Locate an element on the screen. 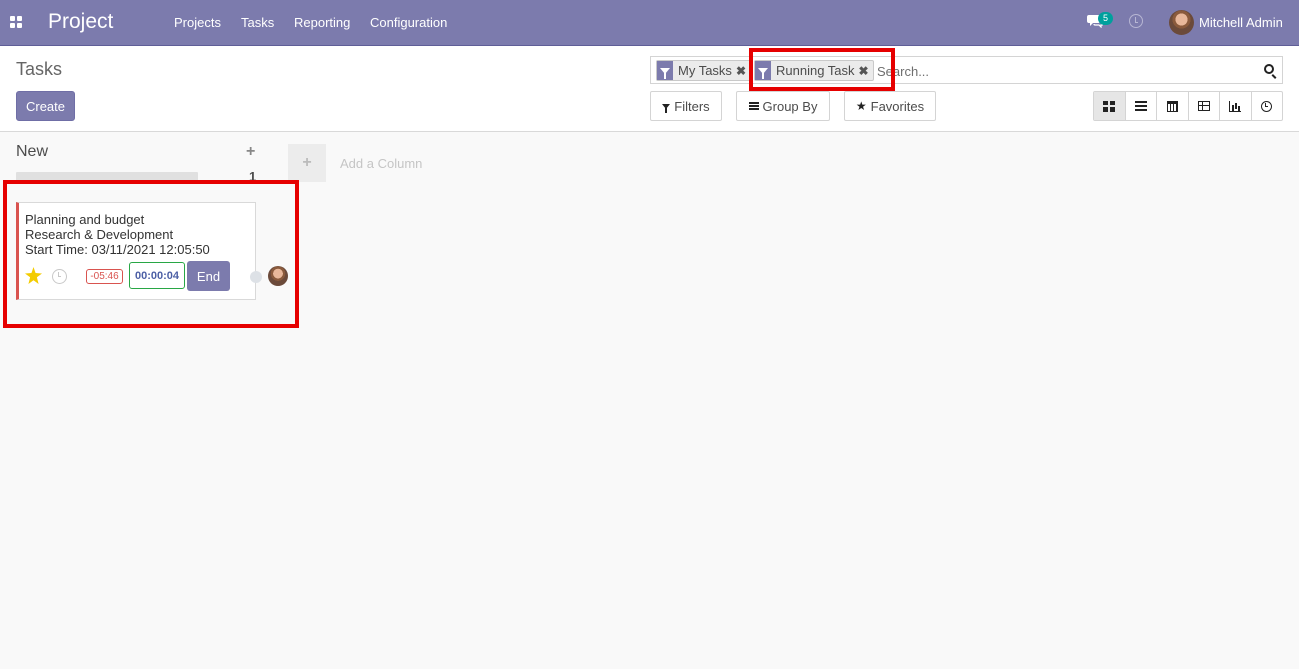 The width and height of the screenshot is (1299, 669). quick-create-button: + is located at coordinates (250, 152).